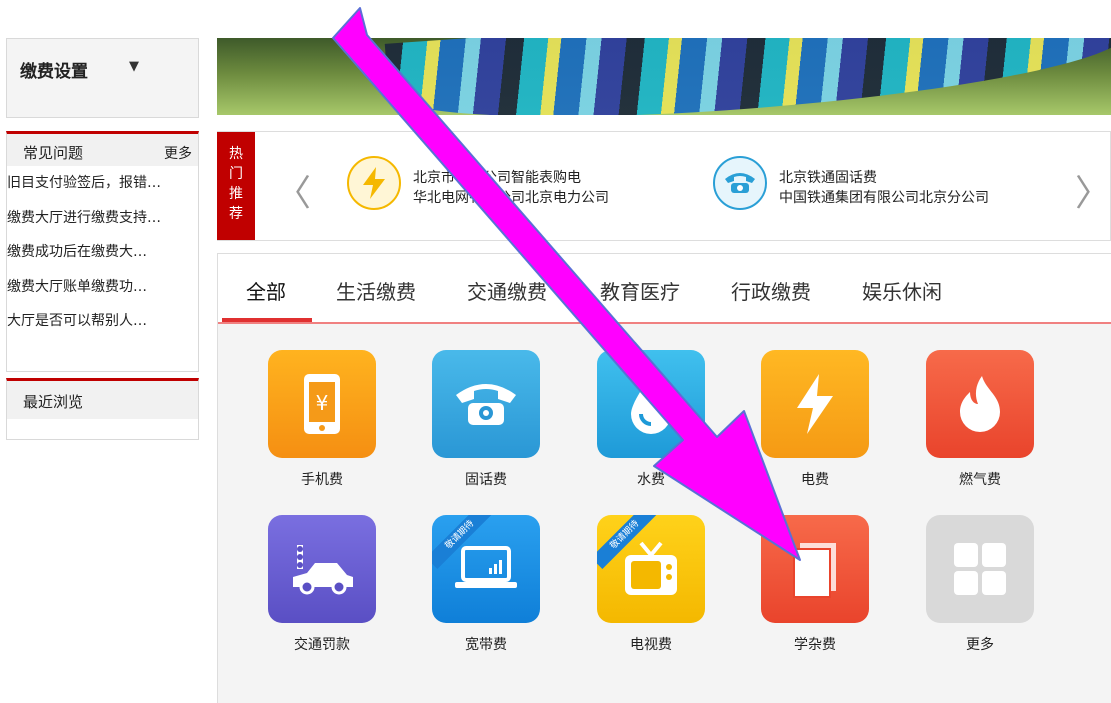 This screenshot has height=703, width=1111. What do you see at coordinates (293, 190) in the screenshot?
I see `prev-arrow-icon: 〈` at bounding box center [293, 190].